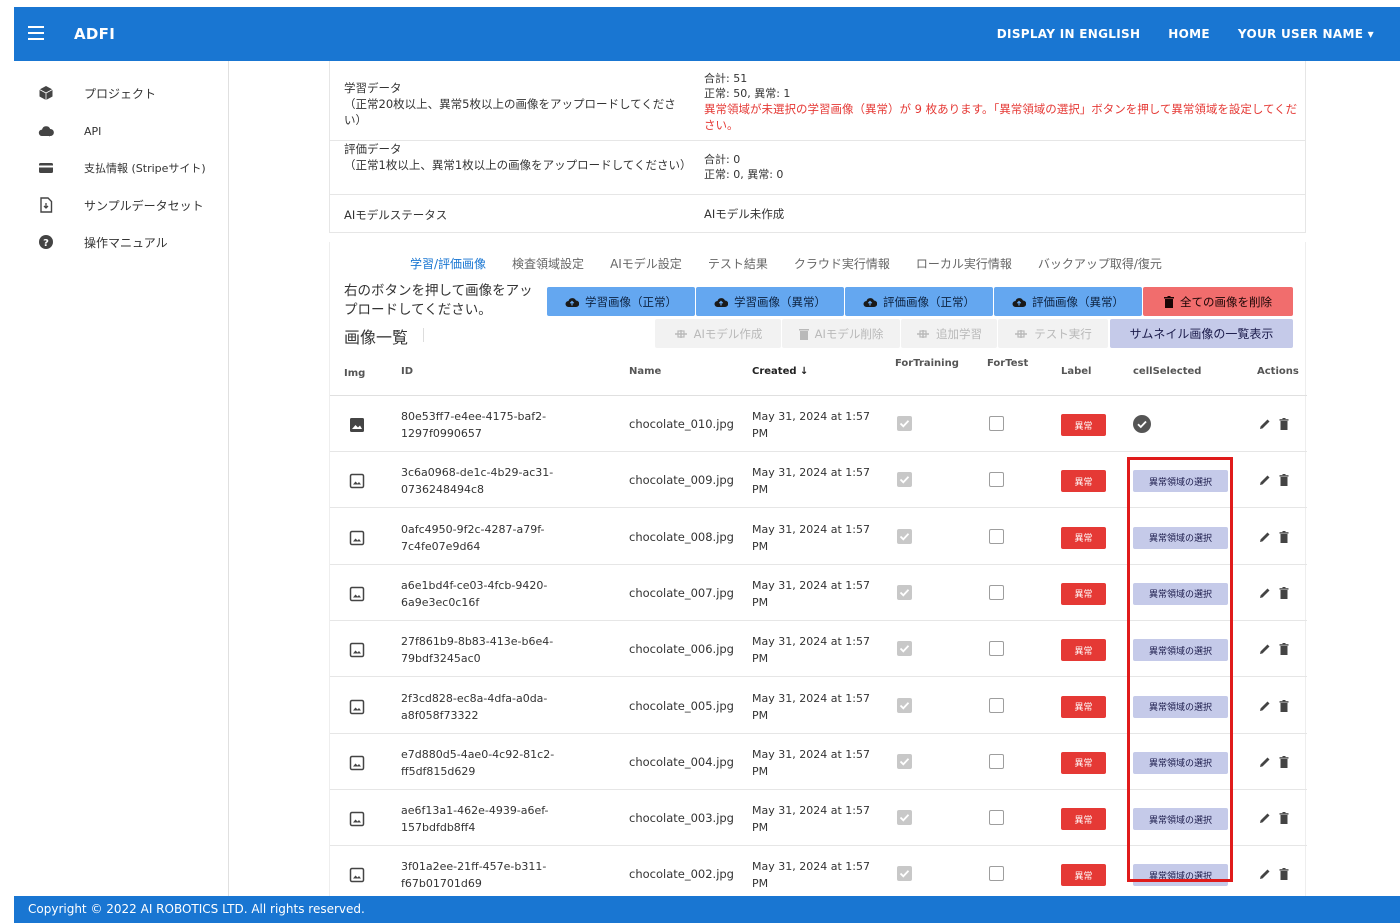 The height and width of the screenshot is (923, 1400). Describe the element at coordinates (780, 371) in the screenshot. I see `column-created: Created ↓` at that location.